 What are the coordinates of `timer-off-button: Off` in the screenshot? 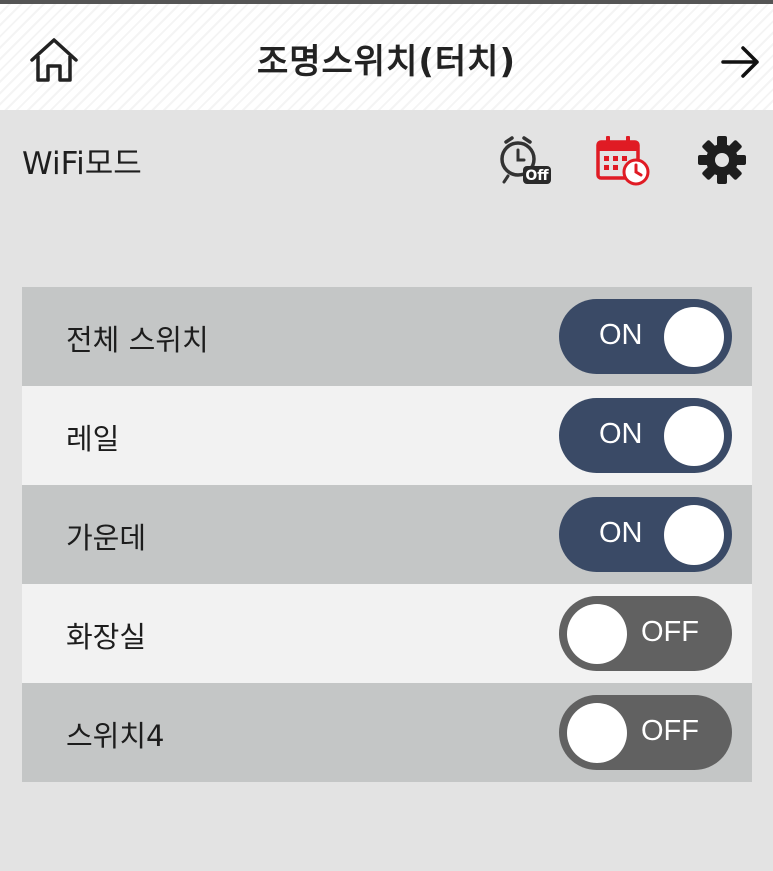 It's located at (524, 160).